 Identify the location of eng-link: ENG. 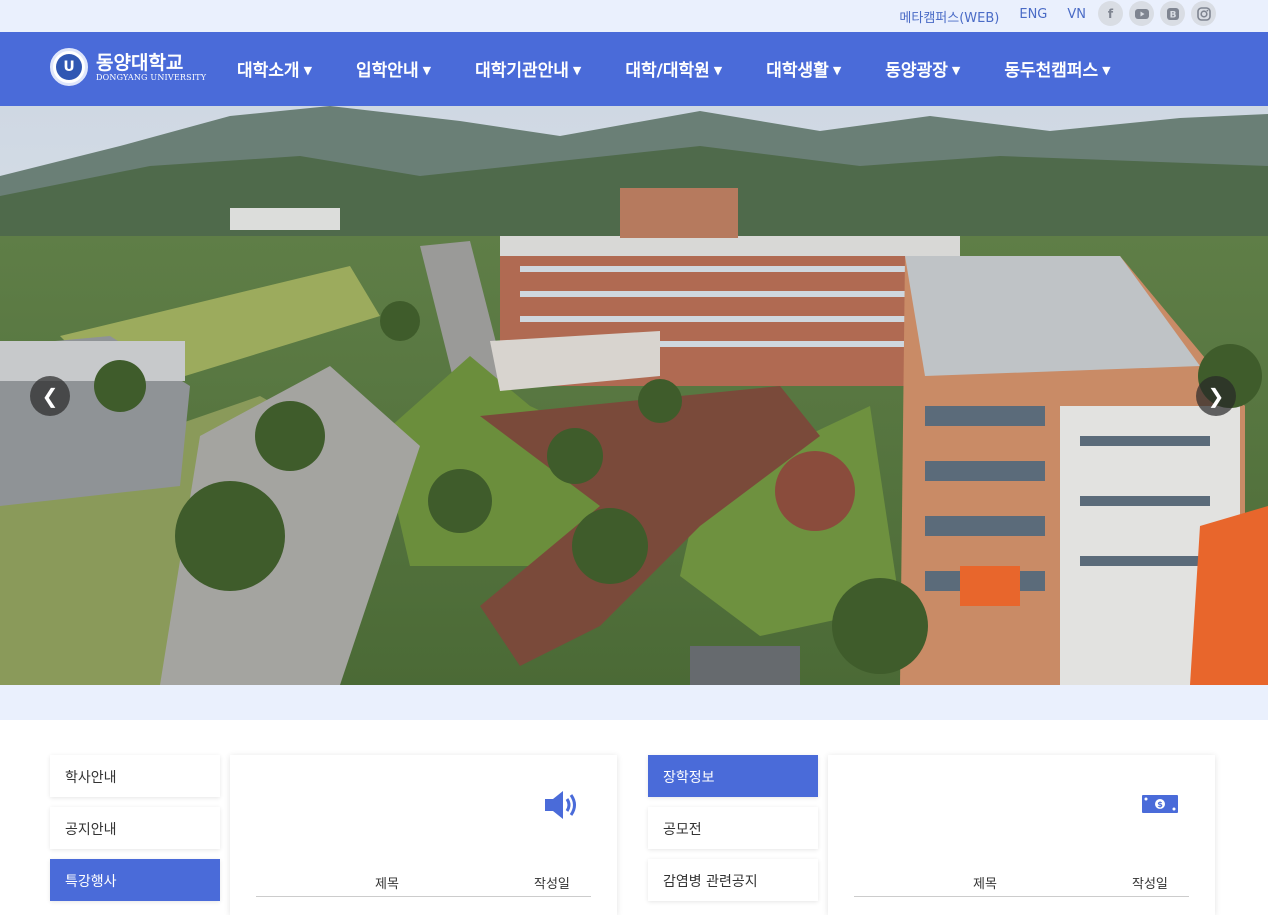
(1033, 16).